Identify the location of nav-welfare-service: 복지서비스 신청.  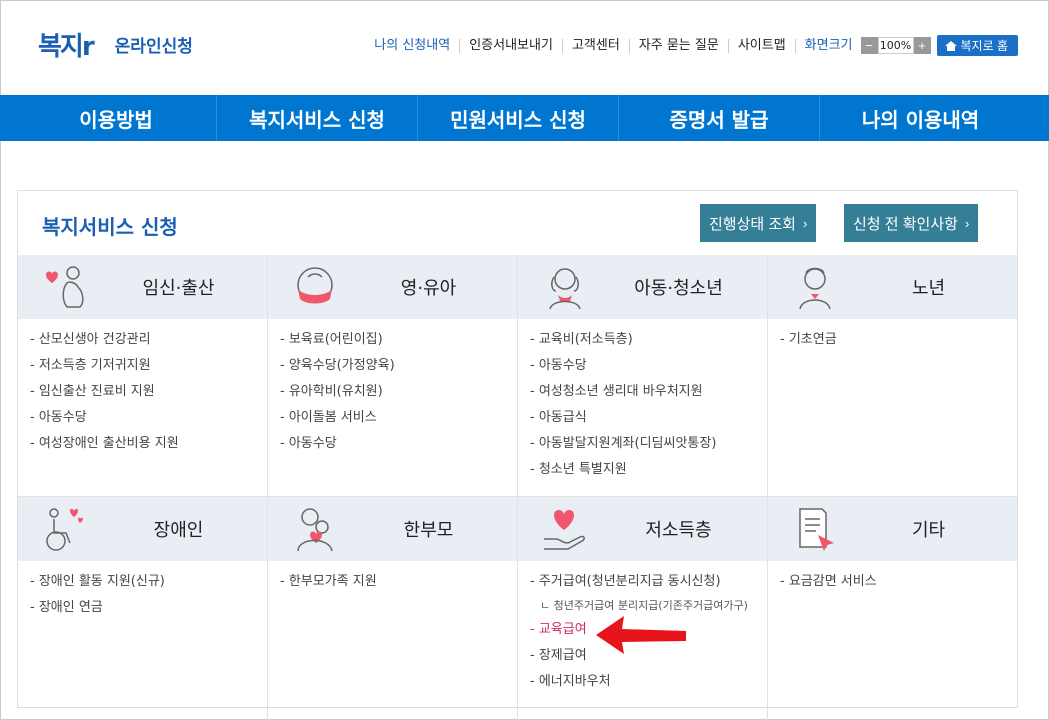
(317, 118).